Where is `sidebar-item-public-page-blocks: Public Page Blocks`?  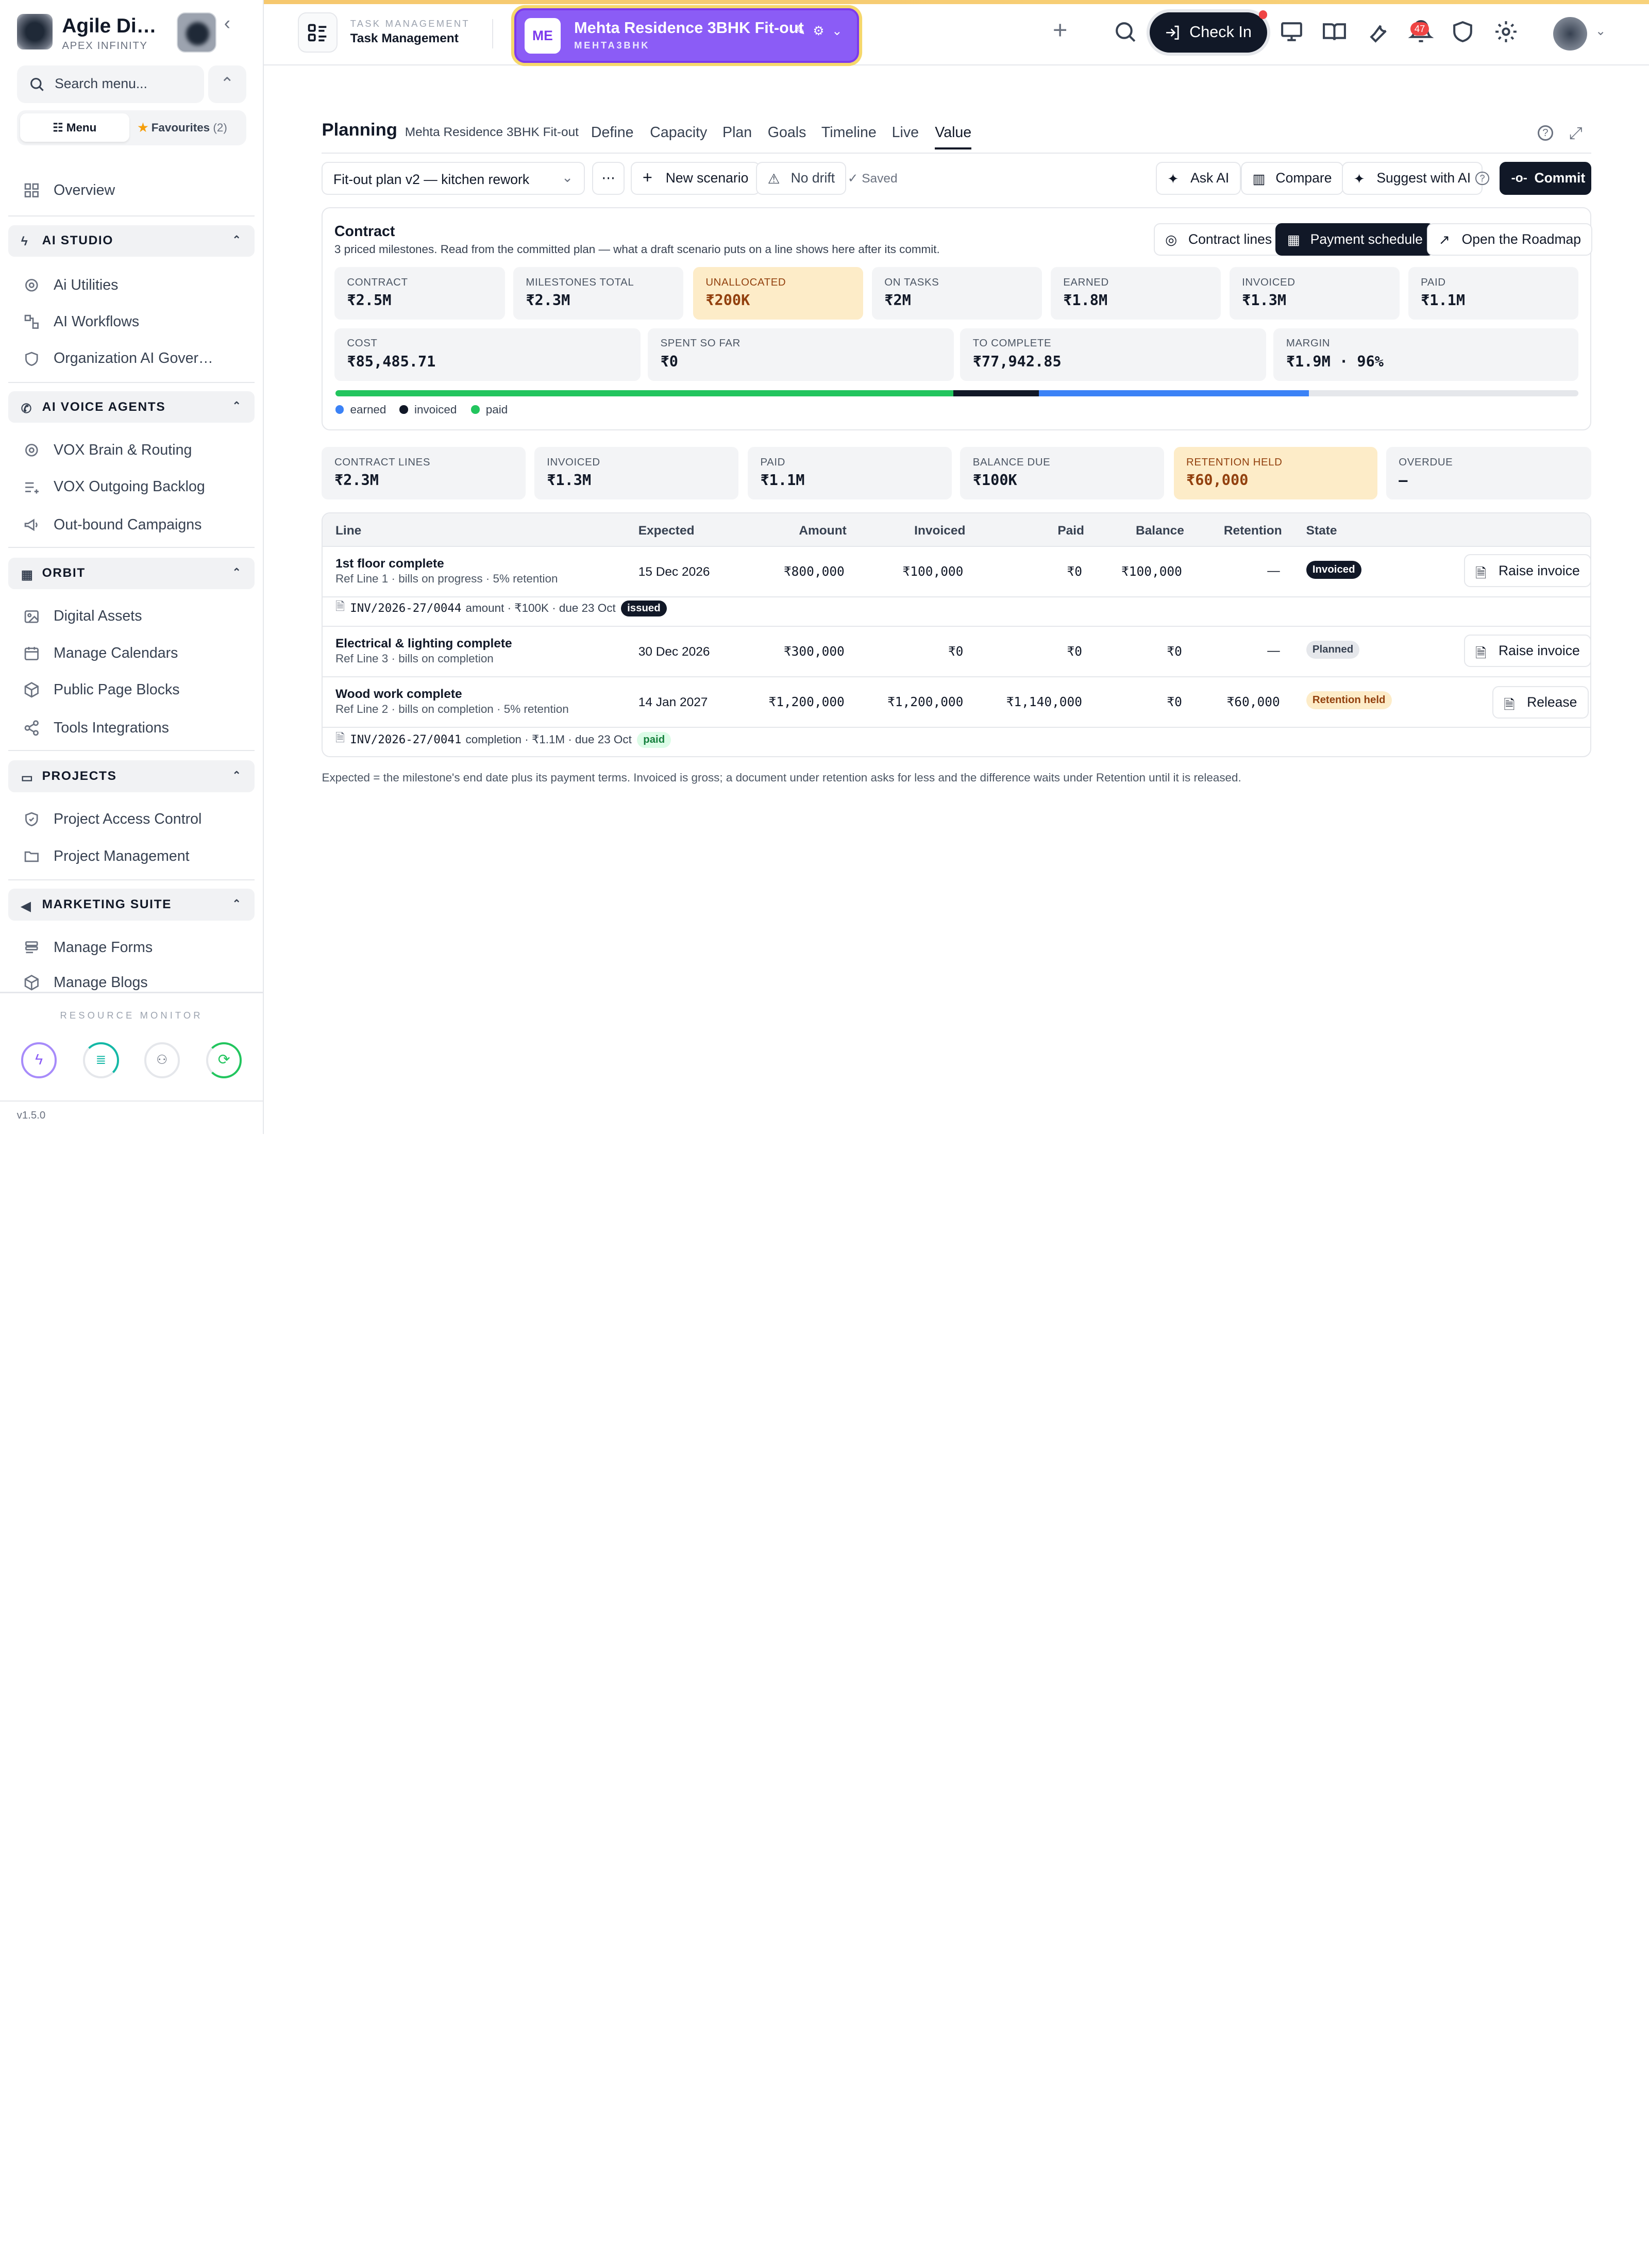
sidebar-item-public-page-blocks: Public Page Blocks is located at coordinates (101, 690).